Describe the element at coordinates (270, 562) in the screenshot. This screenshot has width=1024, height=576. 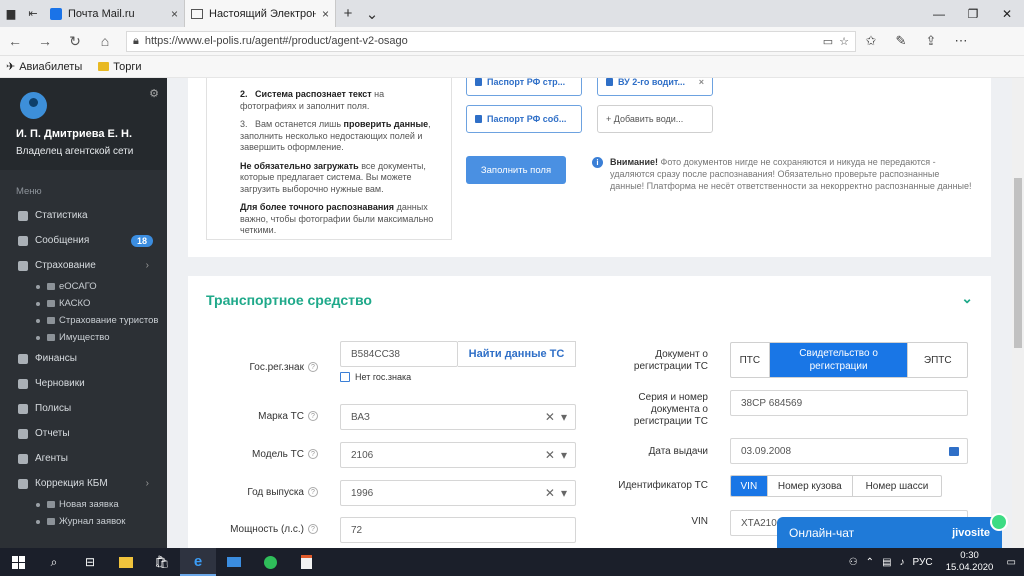
I see `whatsapp-icon` at that location.